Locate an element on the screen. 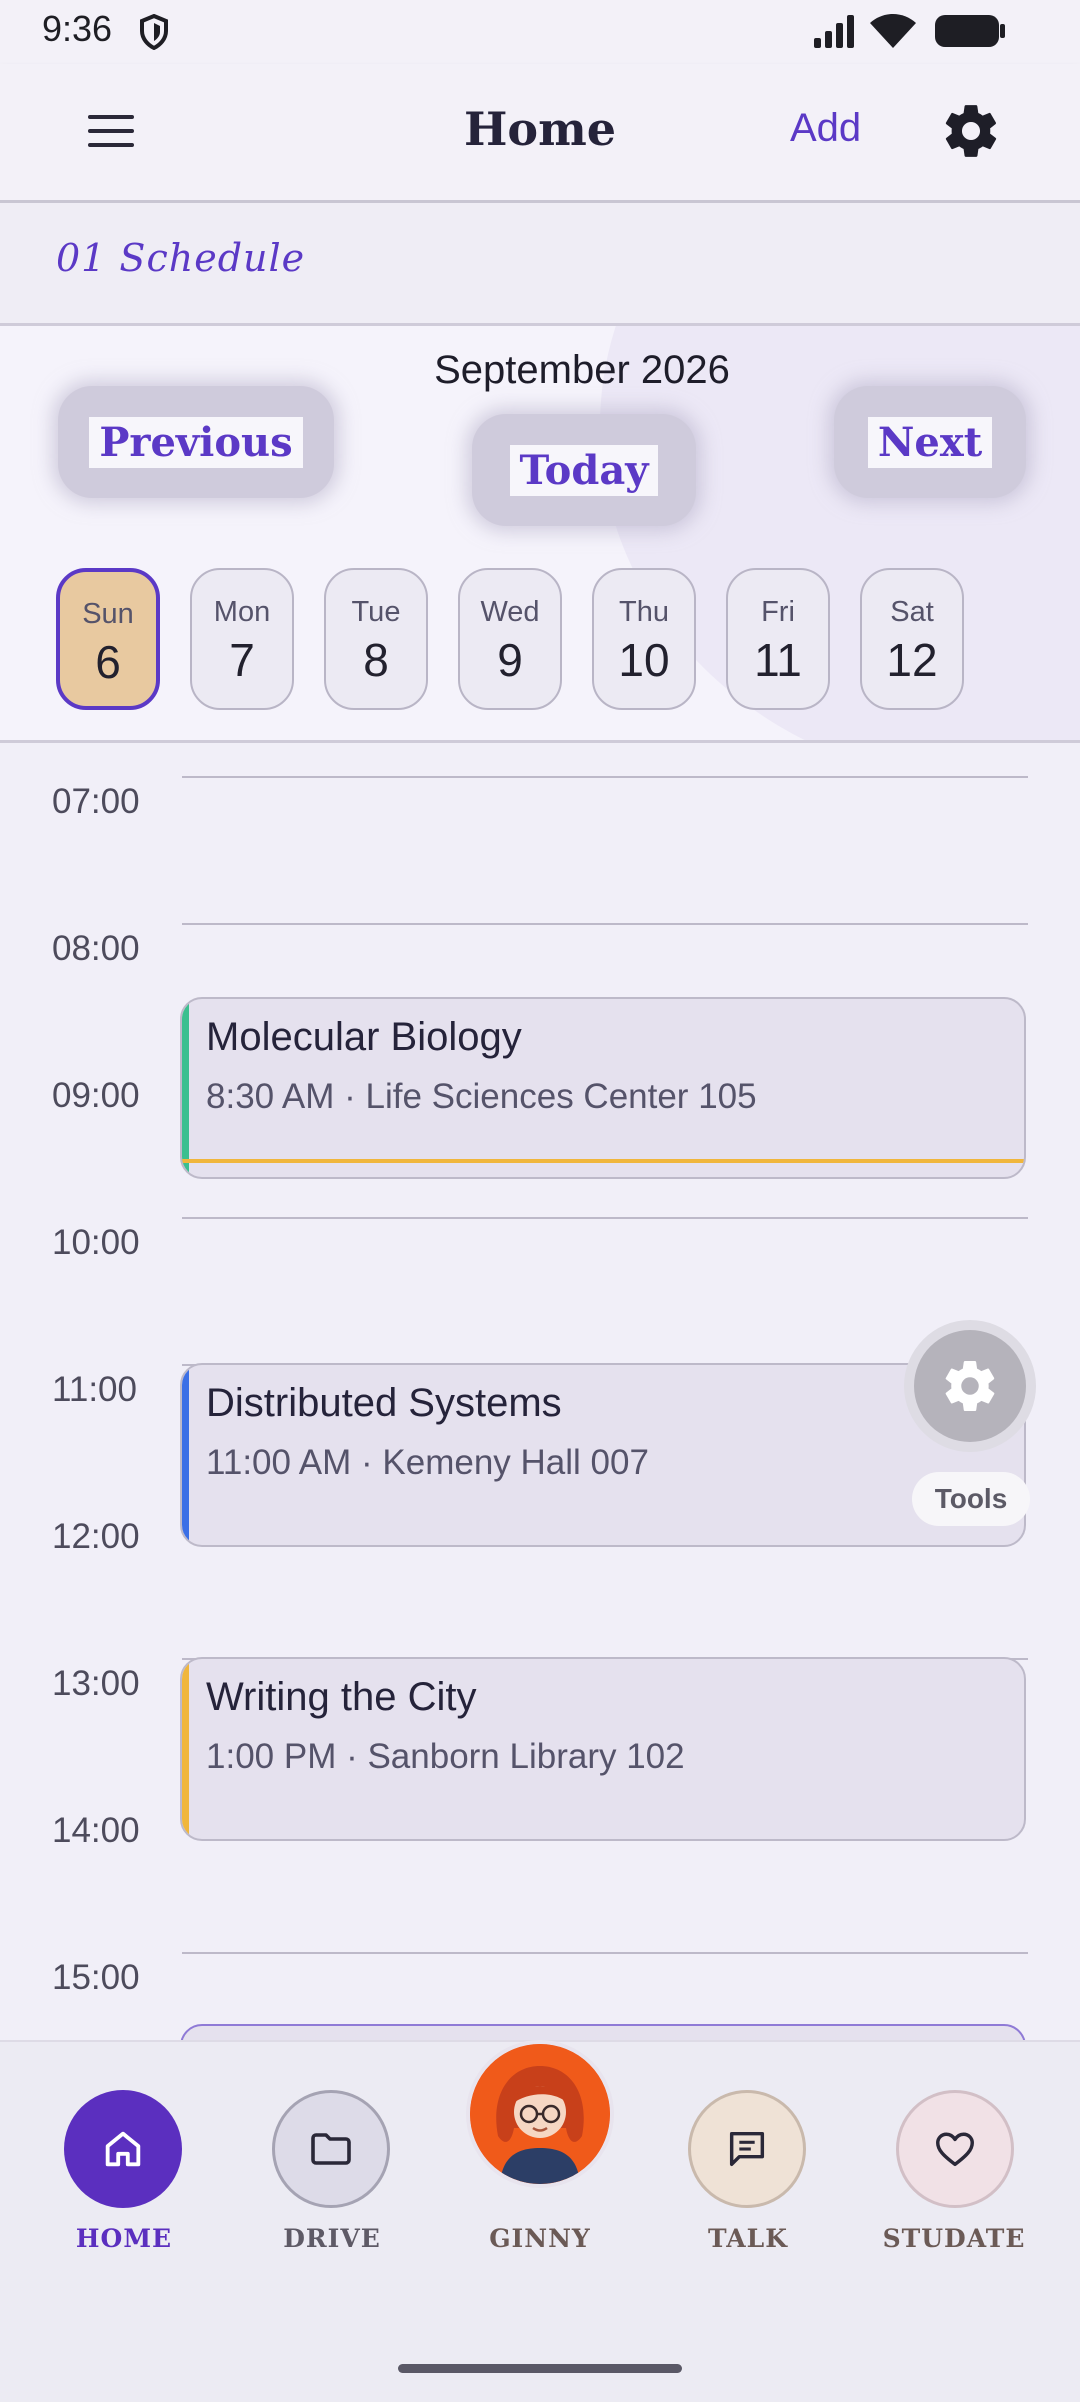  hour-label: 07:00 is located at coordinates (96, 801).